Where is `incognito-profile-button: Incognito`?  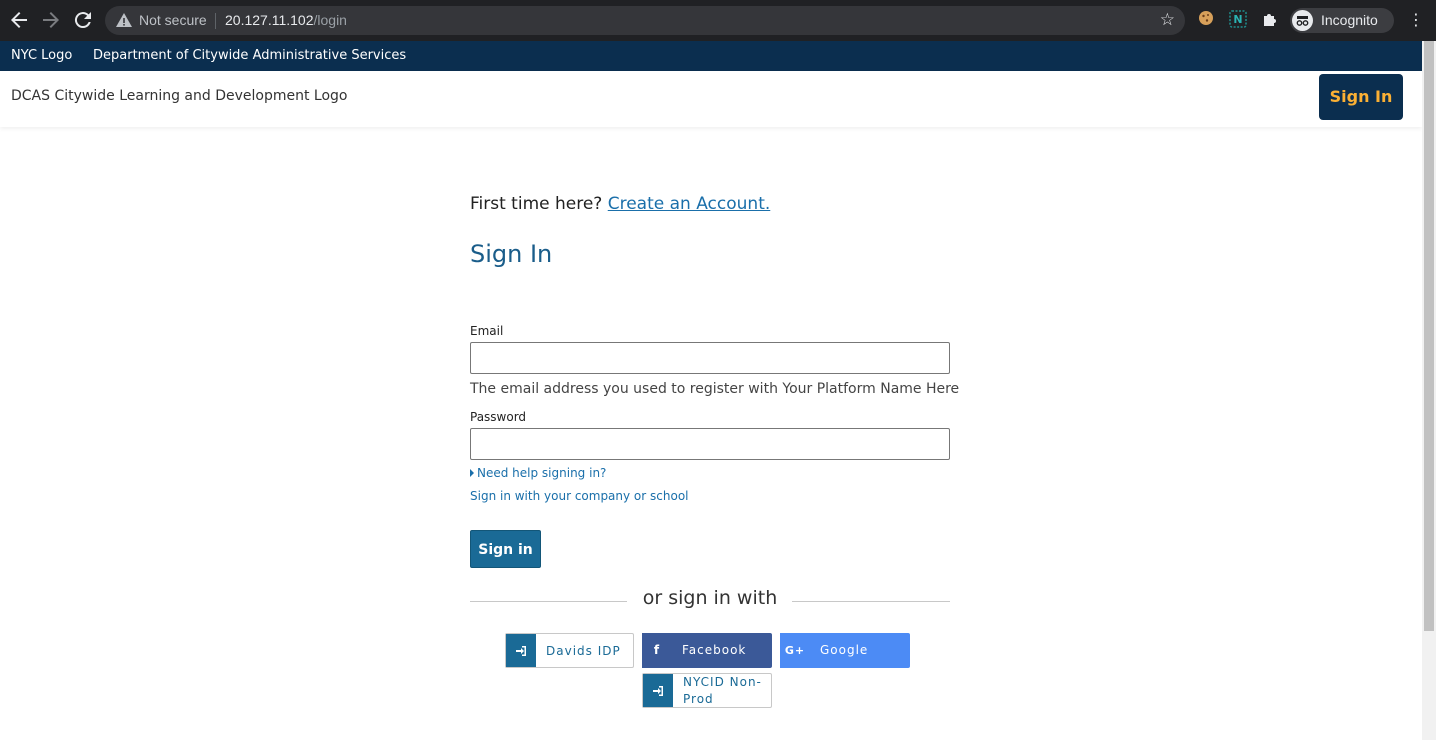
incognito-profile-button: Incognito is located at coordinates (1342, 20).